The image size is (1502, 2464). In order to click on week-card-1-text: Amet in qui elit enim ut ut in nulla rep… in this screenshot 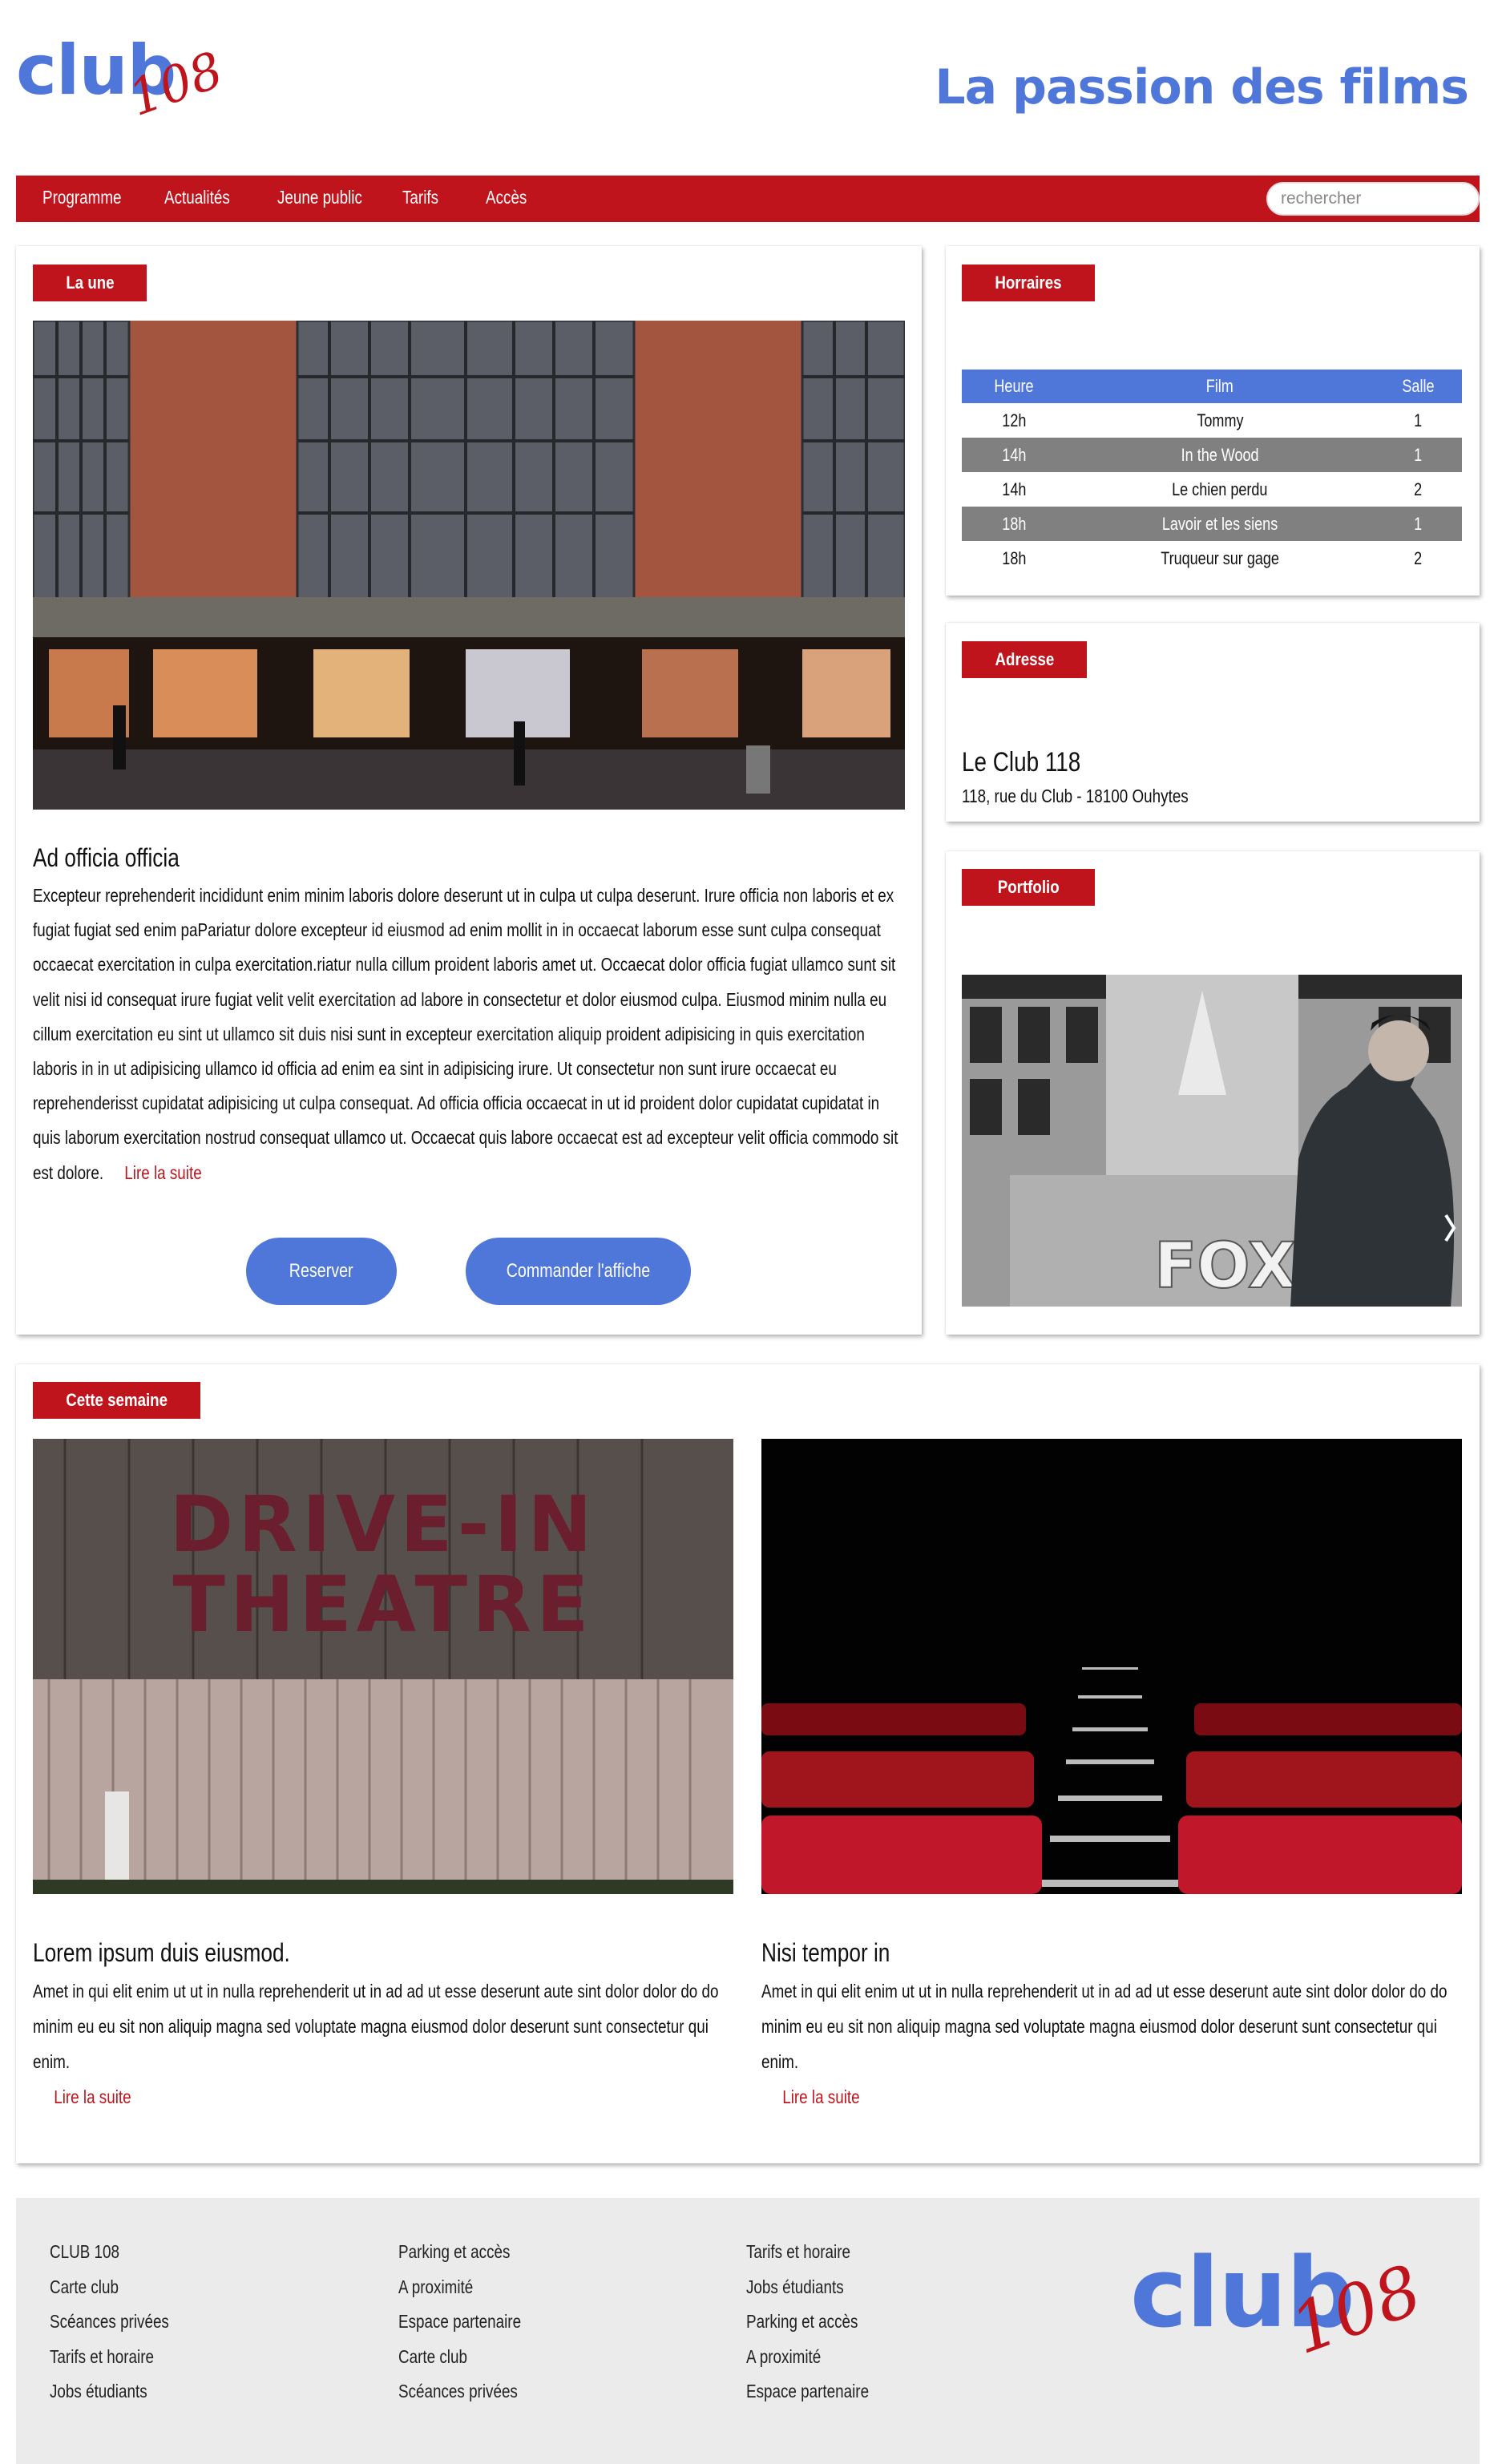, I will do `click(376, 2027)`.